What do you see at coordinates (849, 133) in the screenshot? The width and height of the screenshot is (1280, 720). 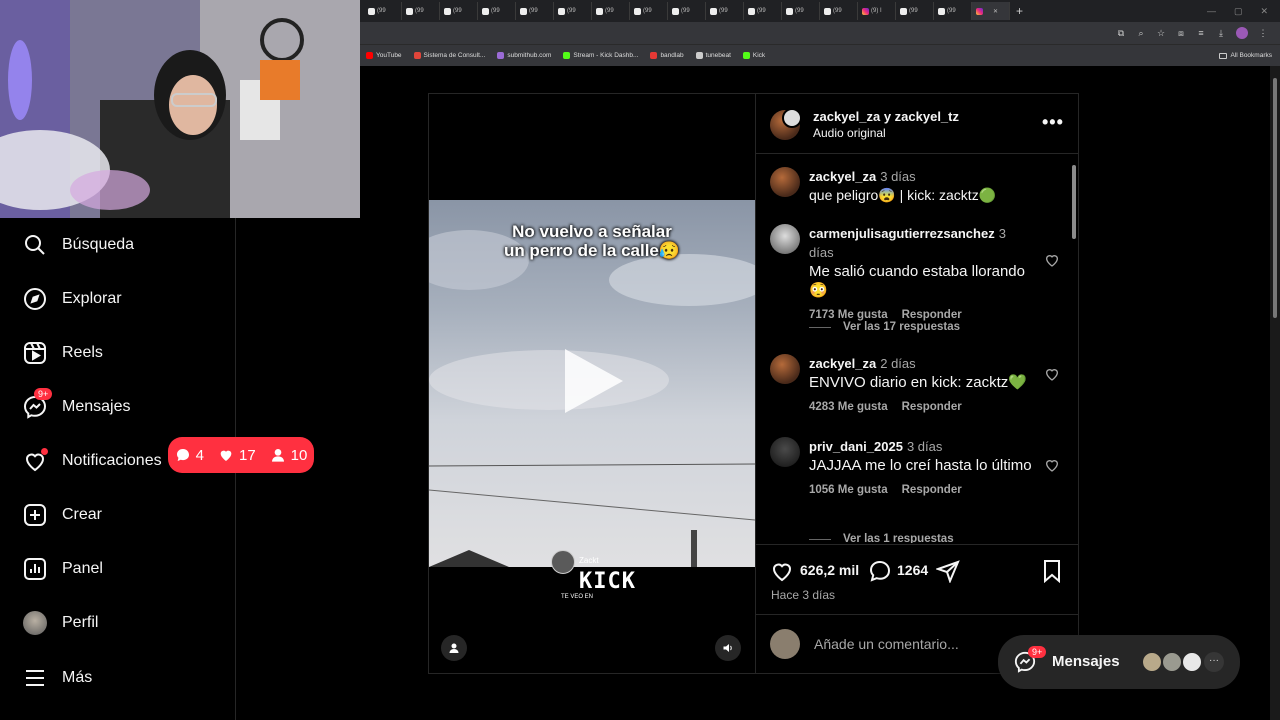 I see `audio-link: Audio original` at bounding box center [849, 133].